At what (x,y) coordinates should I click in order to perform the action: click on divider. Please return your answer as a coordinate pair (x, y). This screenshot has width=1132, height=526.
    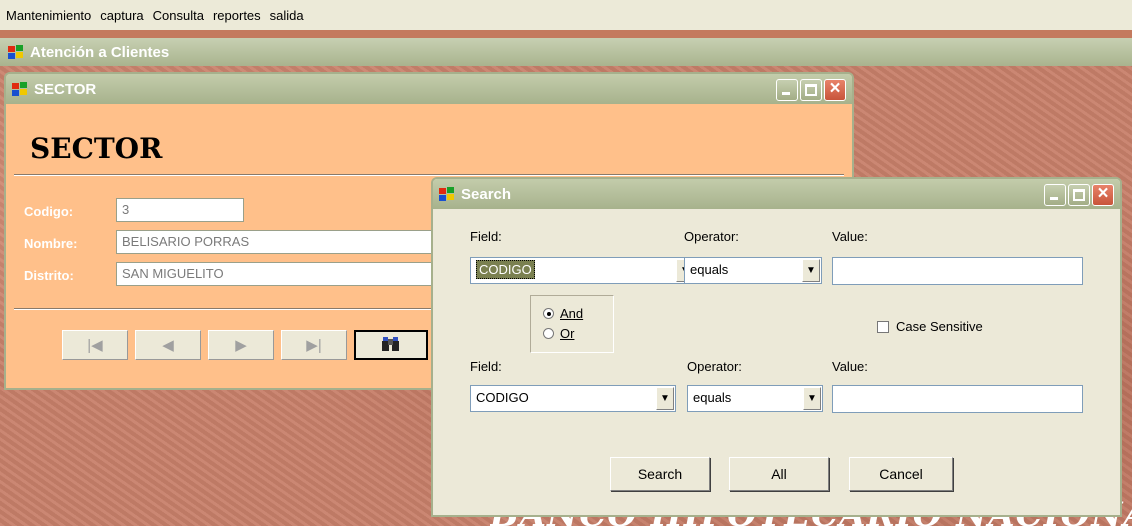
    Looking at the image, I should click on (429, 175).